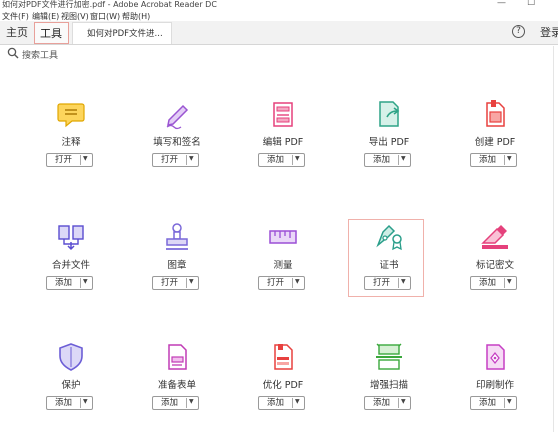  Describe the element at coordinates (389, 114) in the screenshot. I see `export-pdf-icon` at that location.